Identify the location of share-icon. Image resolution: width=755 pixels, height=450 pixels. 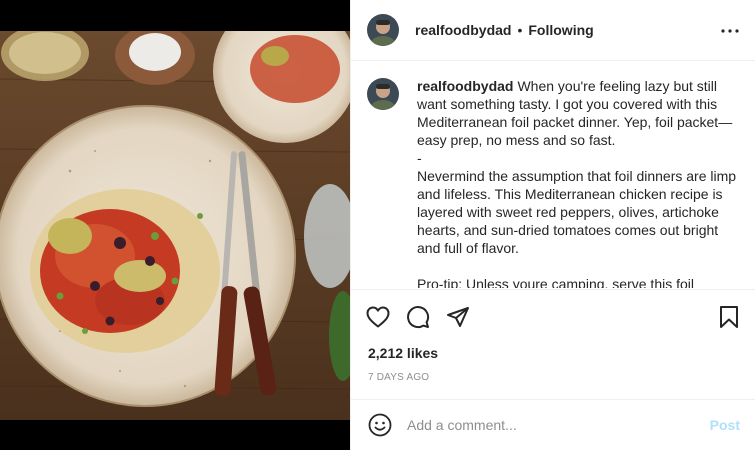
(458, 317).